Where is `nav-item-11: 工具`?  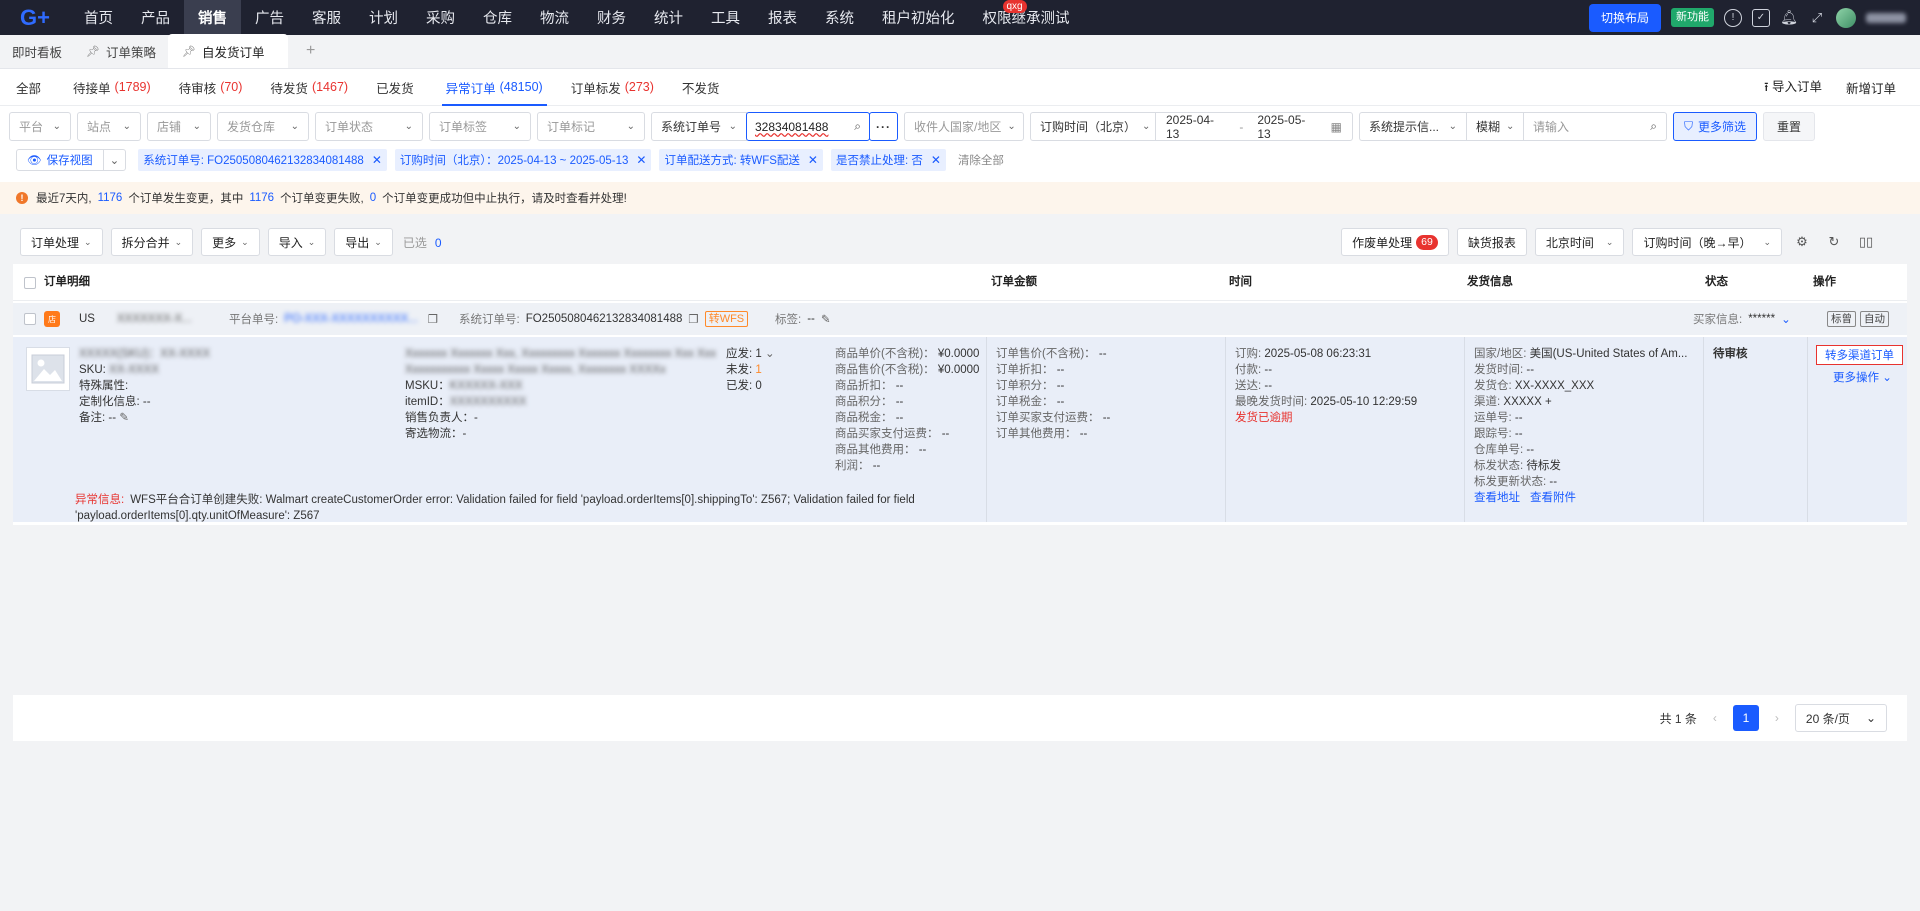 nav-item-11: 工具 is located at coordinates (725, 17).